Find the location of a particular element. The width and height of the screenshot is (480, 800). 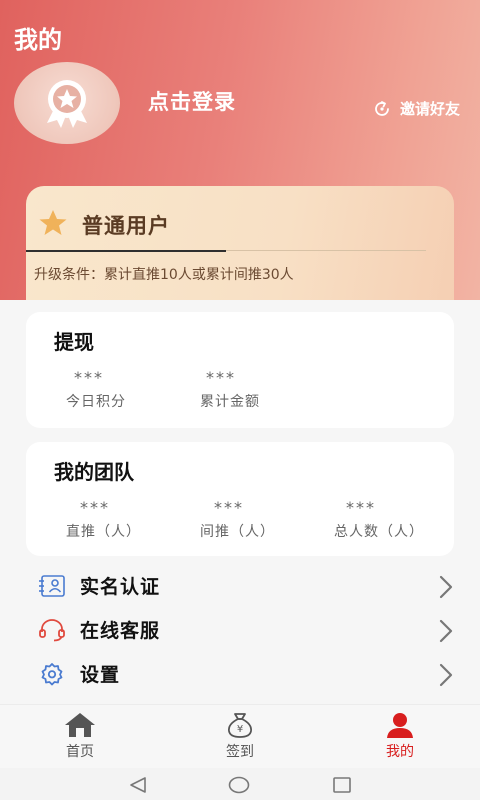

withdraw-title: 提现 is located at coordinates (74, 342).